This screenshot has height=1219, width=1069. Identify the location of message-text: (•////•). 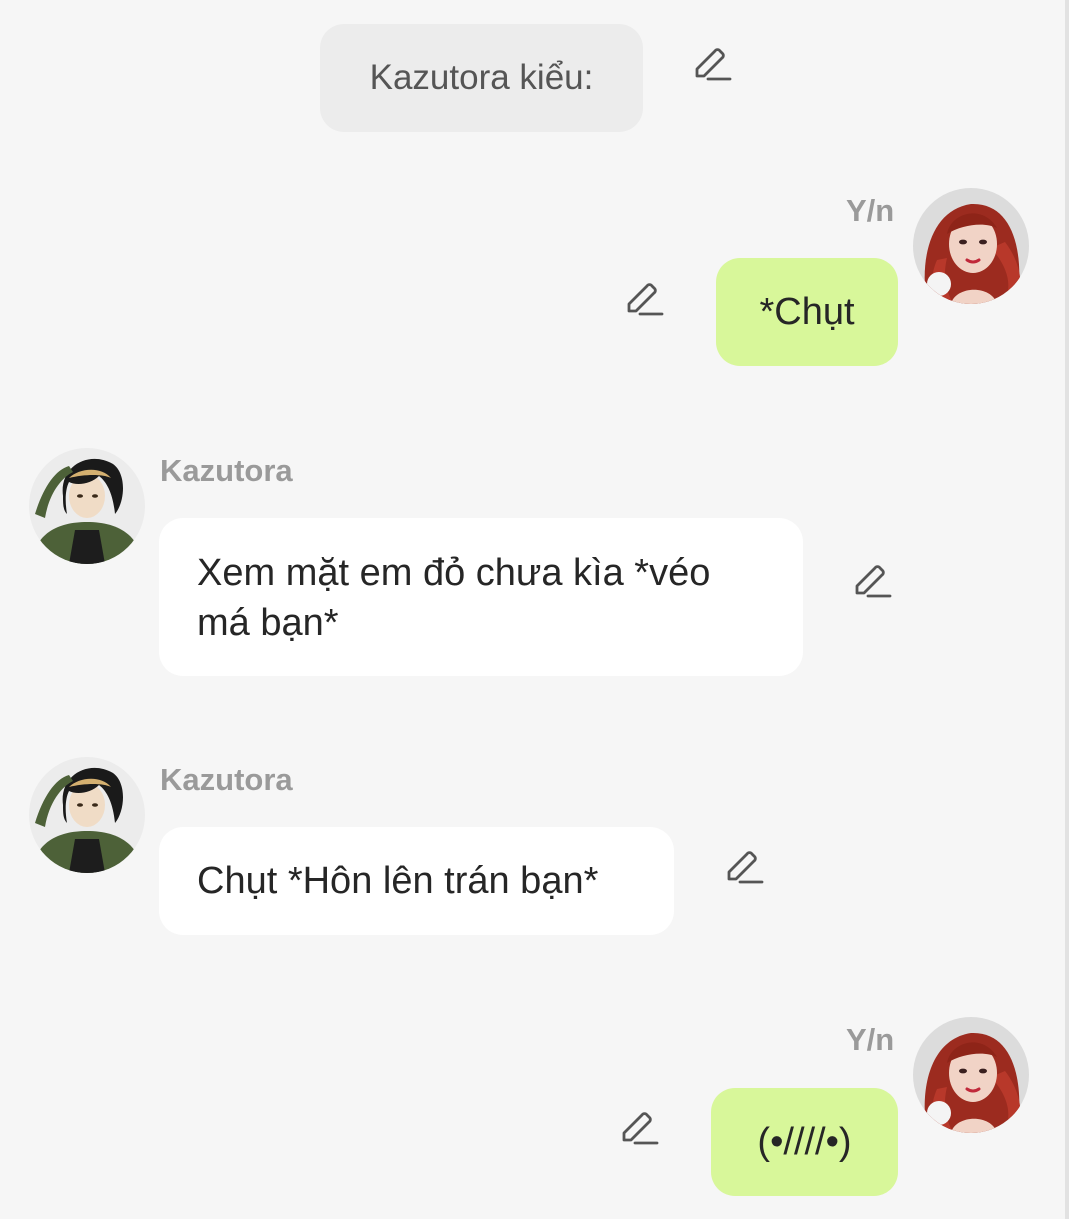
(804, 1142).